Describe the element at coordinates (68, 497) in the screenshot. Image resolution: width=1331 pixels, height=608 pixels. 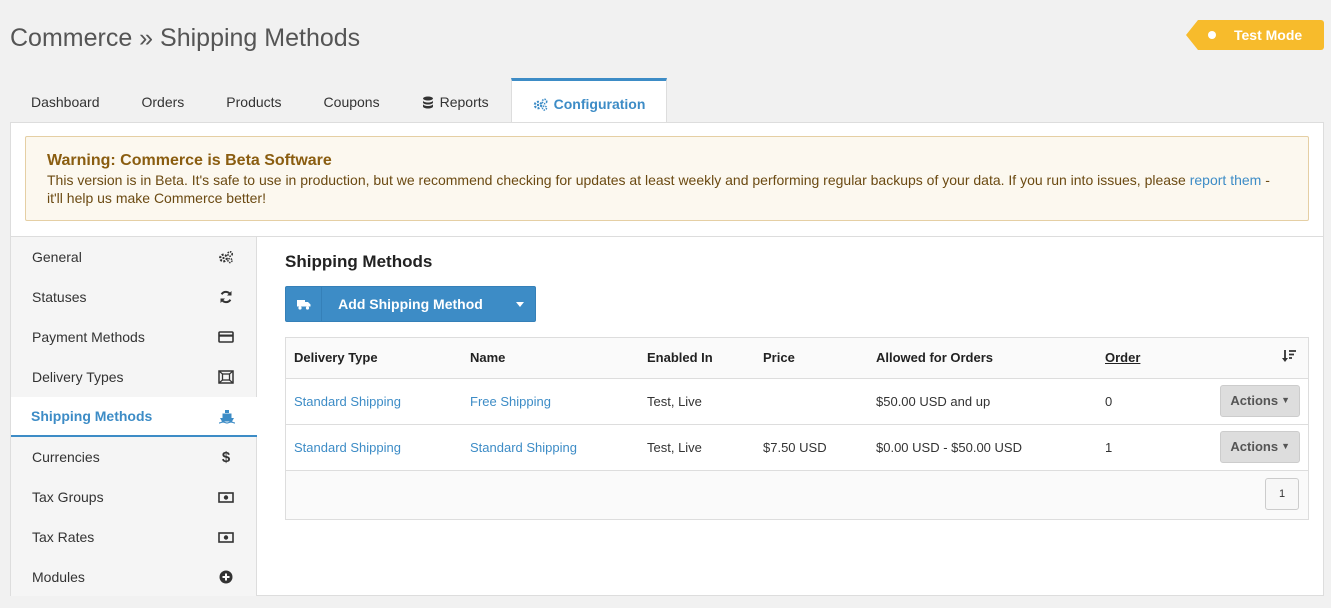
I see `sidebar-item-label: Tax Groups` at that location.